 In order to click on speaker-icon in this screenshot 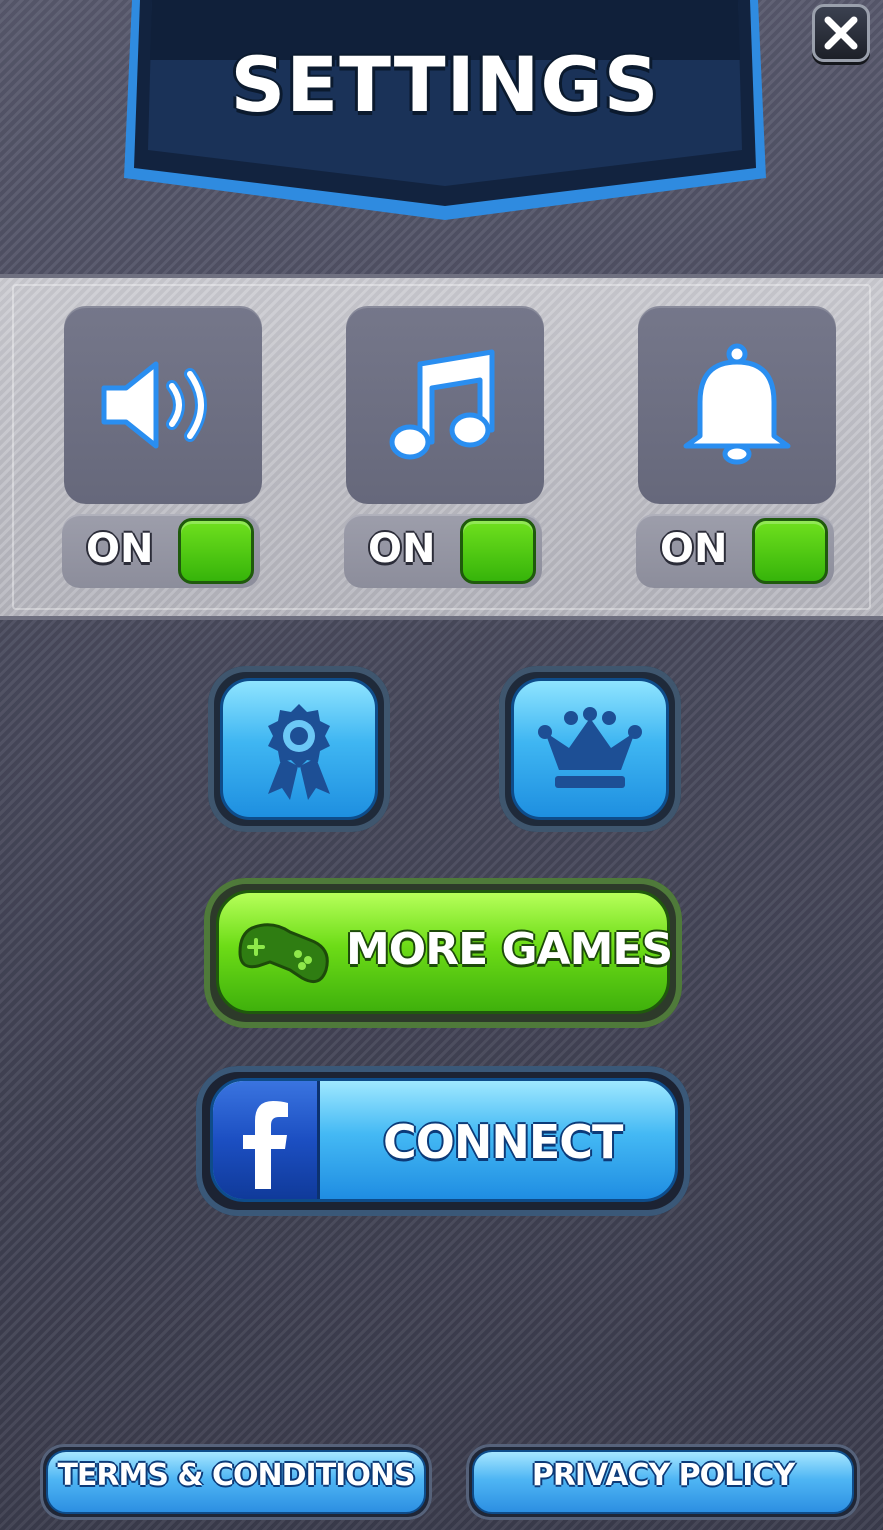, I will do `click(154, 405)`.